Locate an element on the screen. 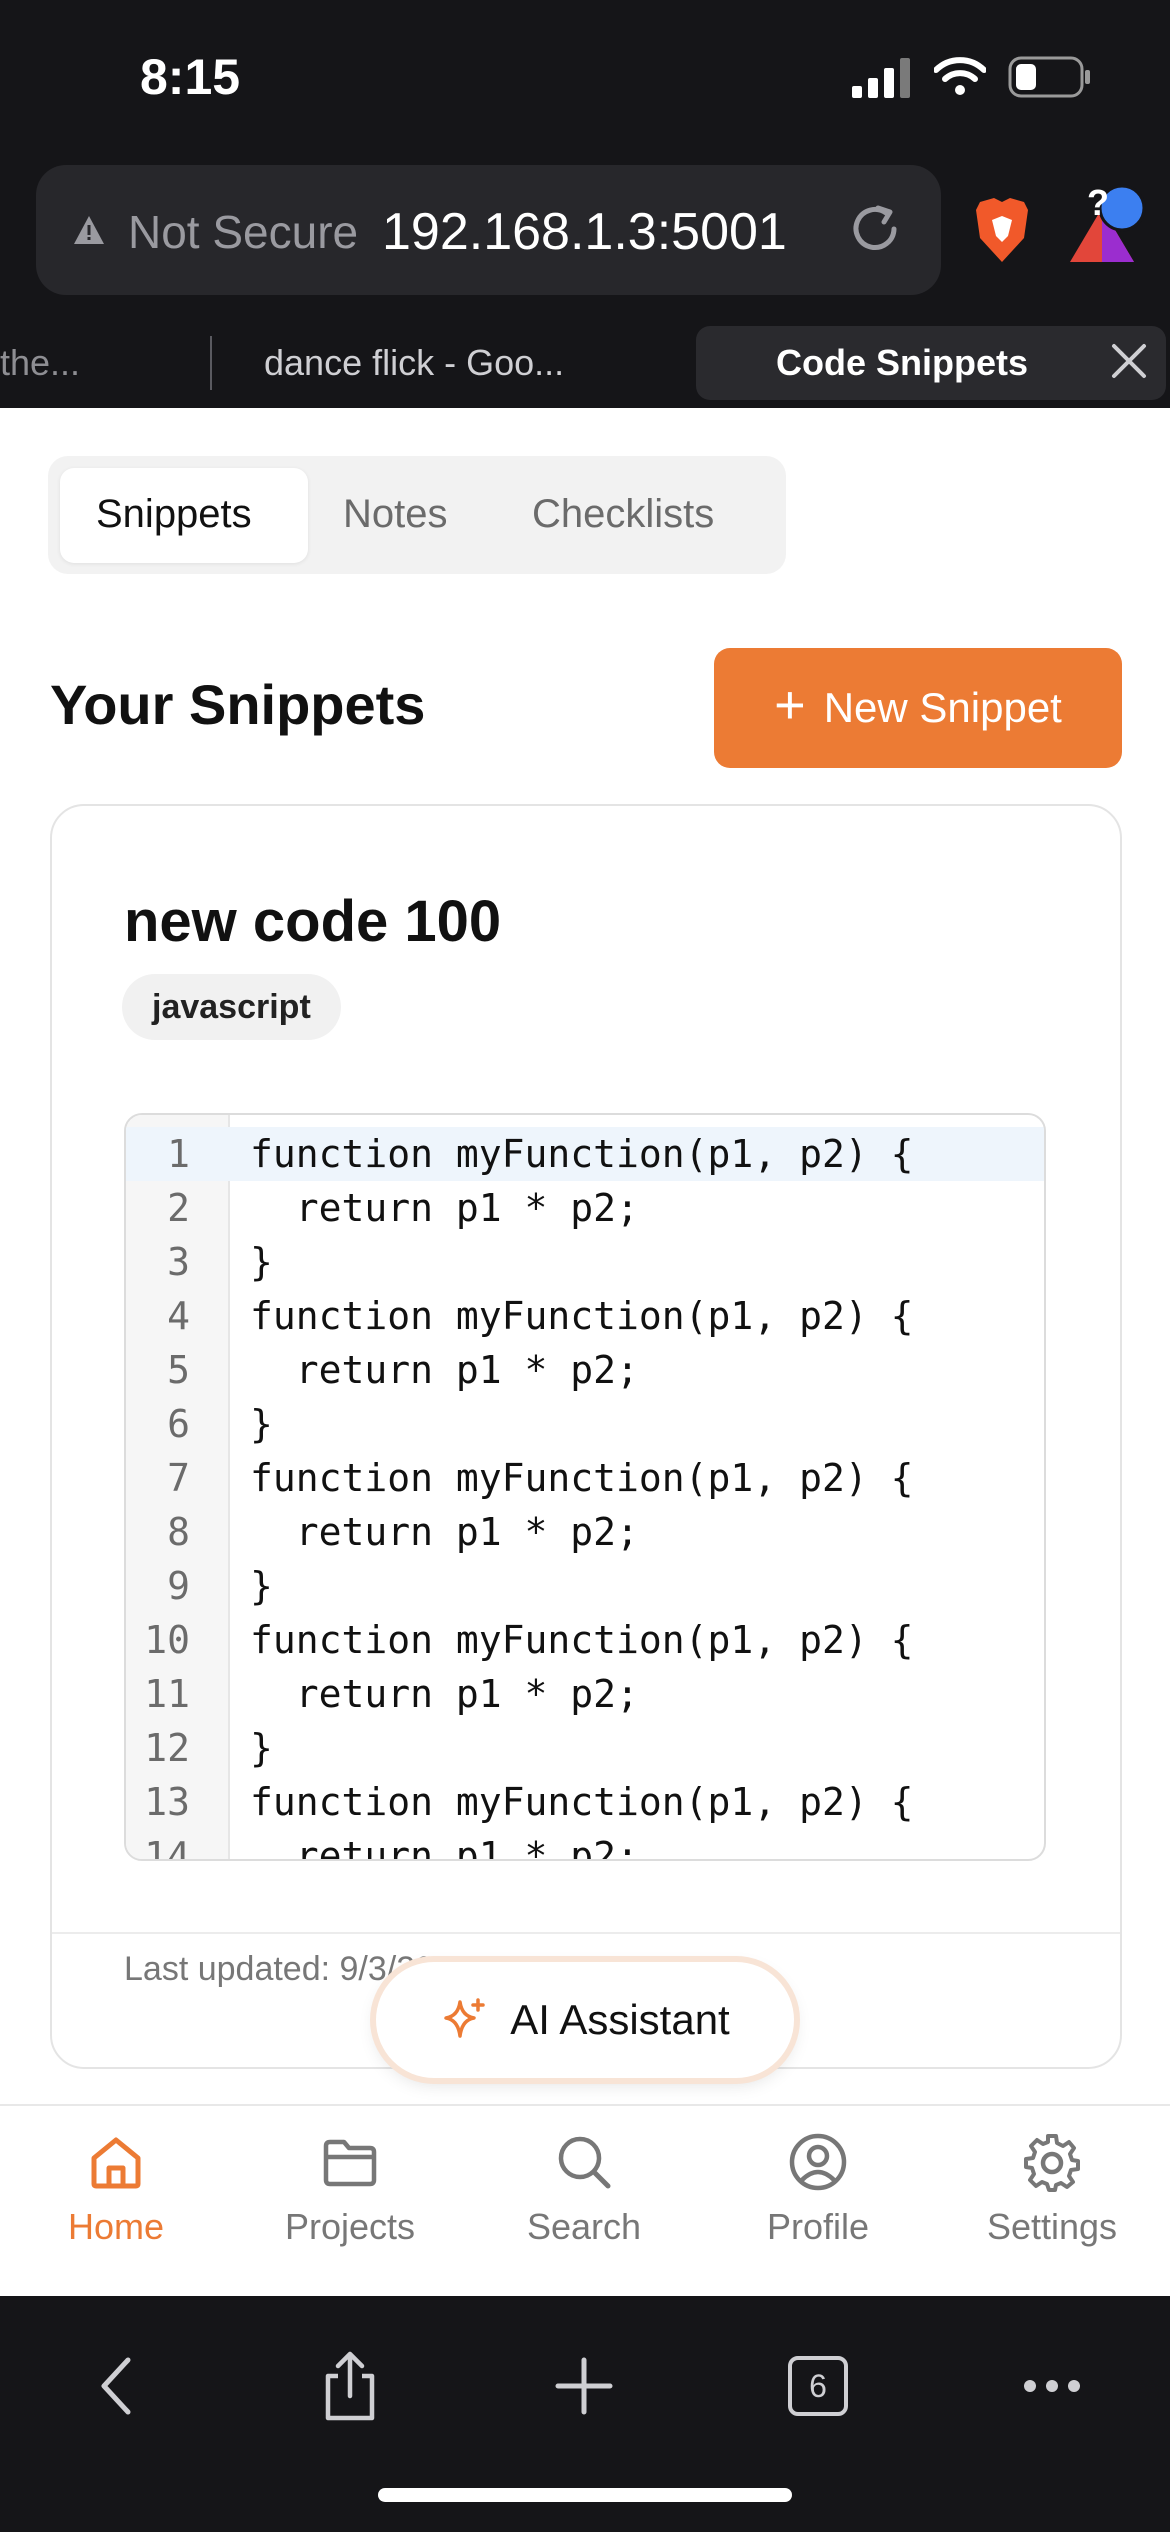 This screenshot has width=1170, height=2532. nav-profile: Profile is located at coordinates (818, 2189).